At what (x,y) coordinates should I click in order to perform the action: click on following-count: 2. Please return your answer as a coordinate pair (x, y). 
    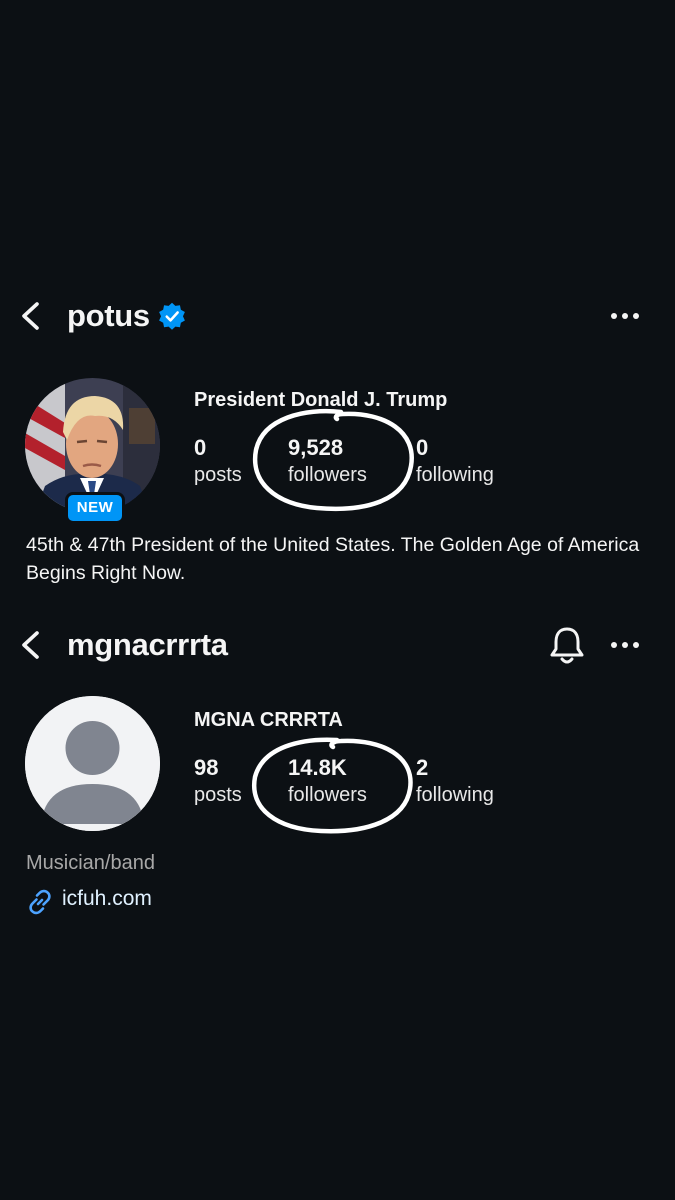
    Looking at the image, I should click on (422, 768).